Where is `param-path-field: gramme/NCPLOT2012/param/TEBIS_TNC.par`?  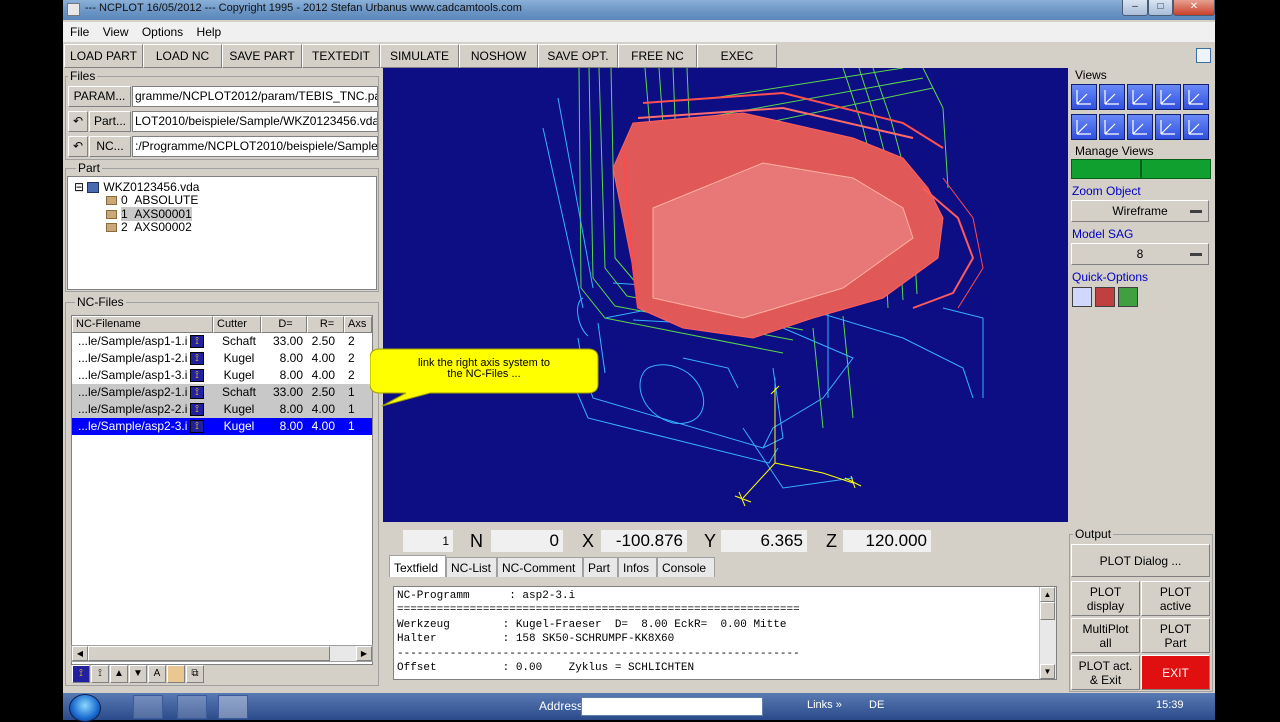
param-path-field: gramme/NCPLOT2012/param/TEBIS_TNC.par is located at coordinates (255, 96).